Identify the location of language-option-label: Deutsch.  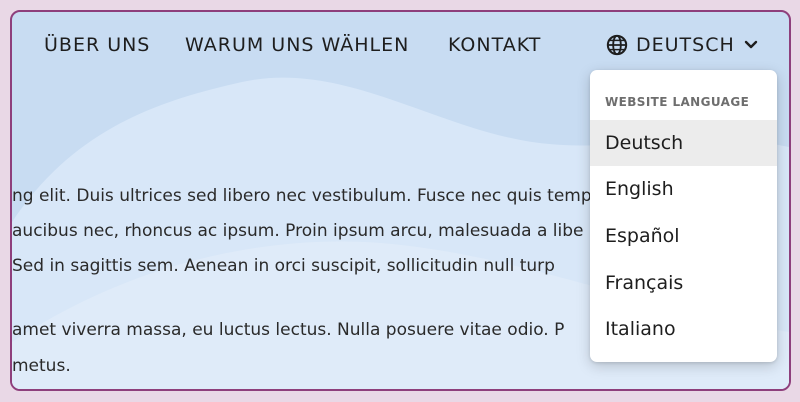
(644, 143).